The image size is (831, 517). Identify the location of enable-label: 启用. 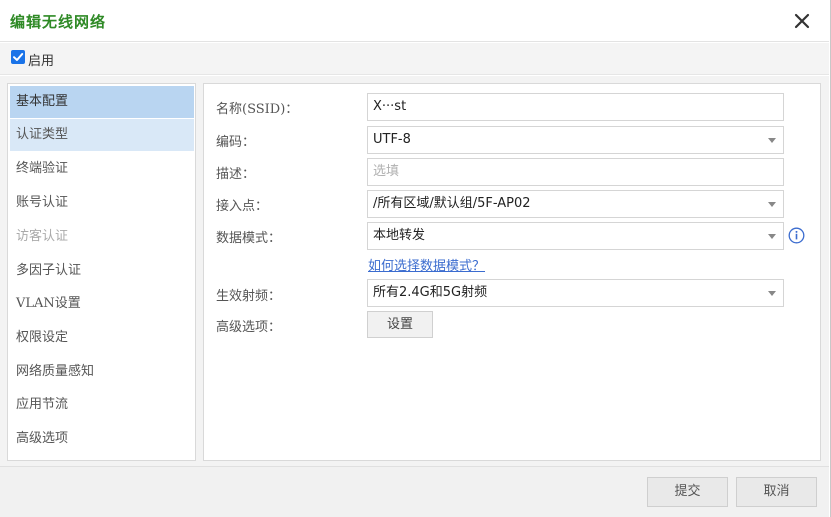
(41, 61).